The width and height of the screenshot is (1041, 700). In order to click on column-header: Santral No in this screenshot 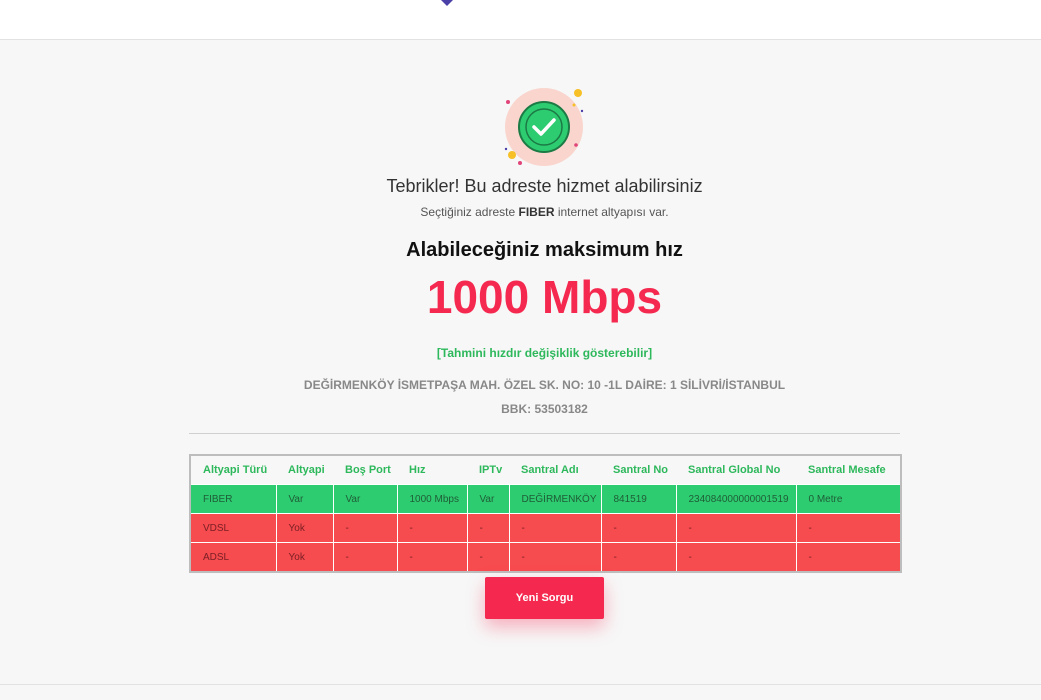, I will do `click(638, 470)`.